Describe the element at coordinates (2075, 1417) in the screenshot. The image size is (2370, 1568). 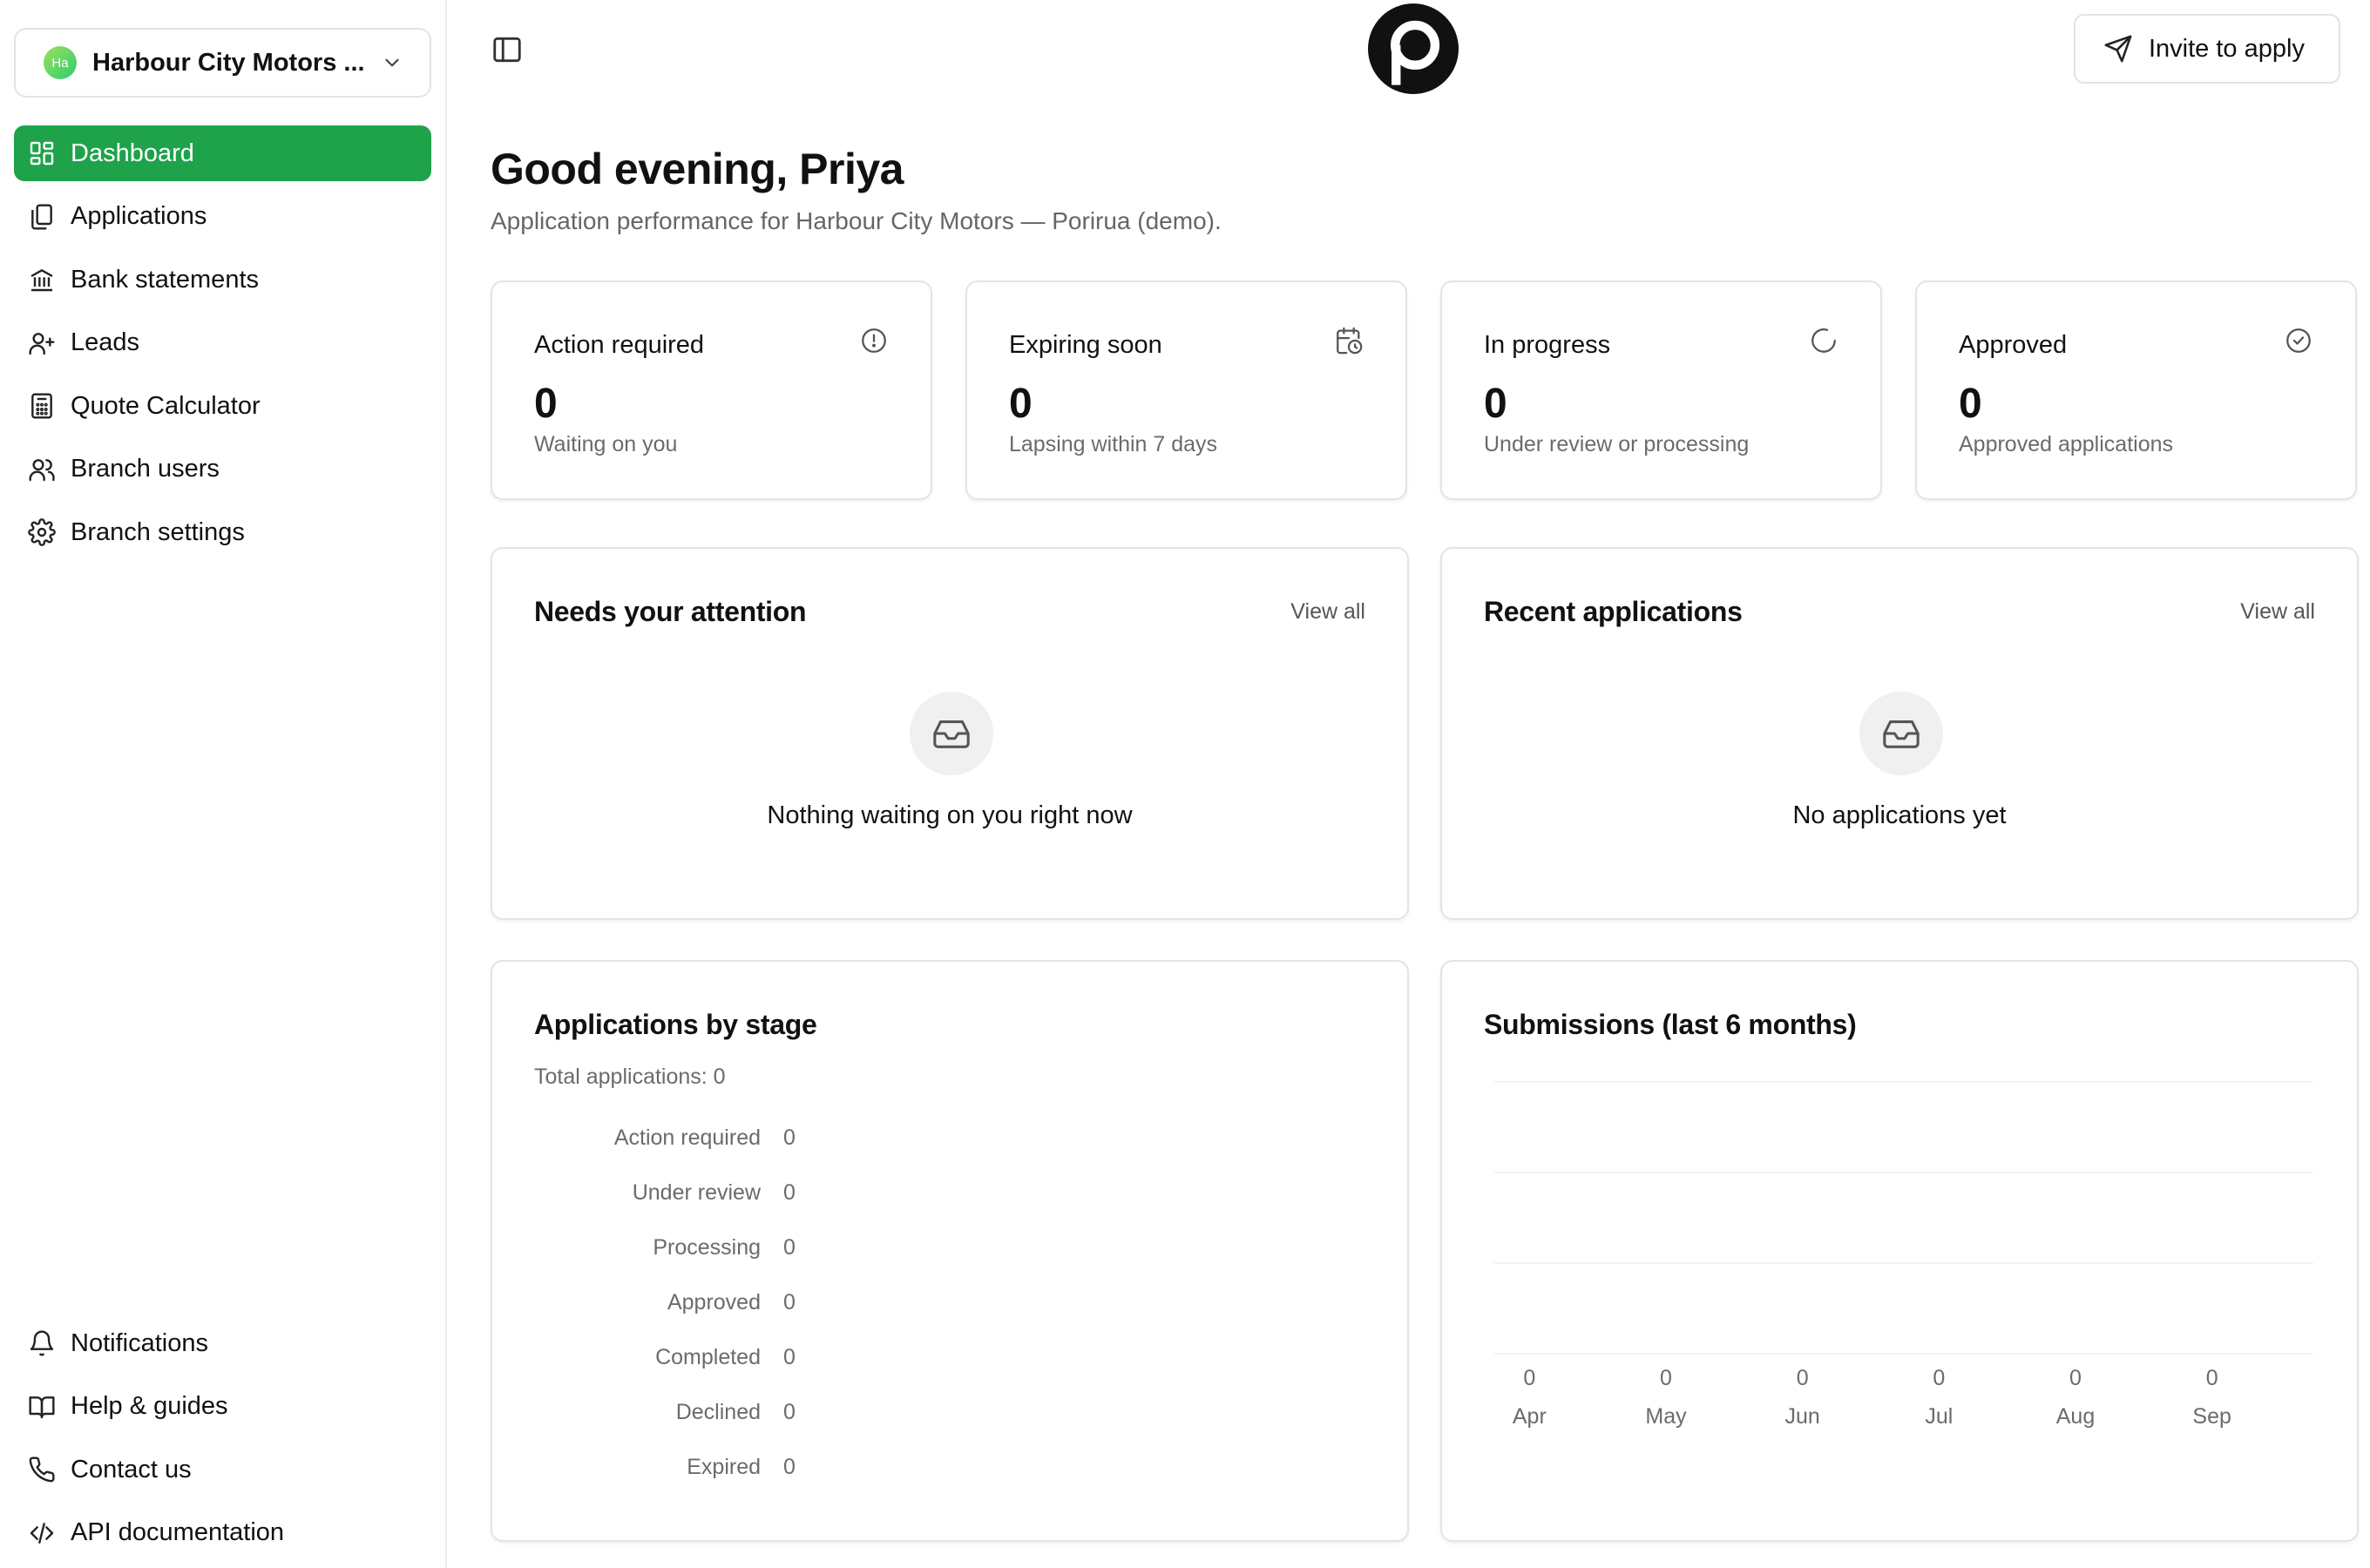
I see `chart-tick-label: Aug` at that location.